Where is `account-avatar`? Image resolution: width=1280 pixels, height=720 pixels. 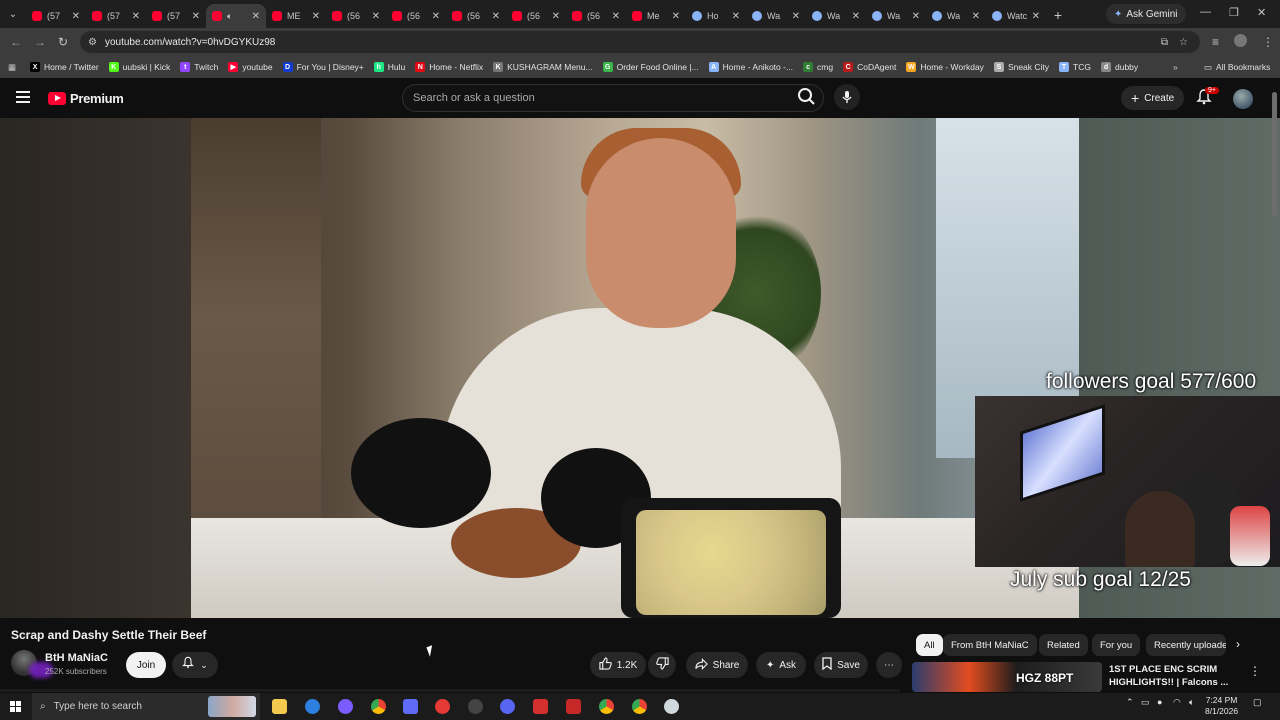 account-avatar is located at coordinates (1243, 99).